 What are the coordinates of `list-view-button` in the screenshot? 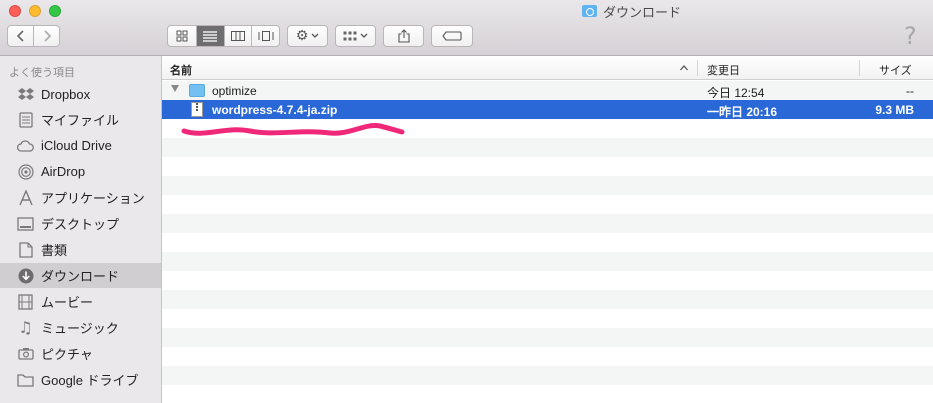 It's located at (209, 36).